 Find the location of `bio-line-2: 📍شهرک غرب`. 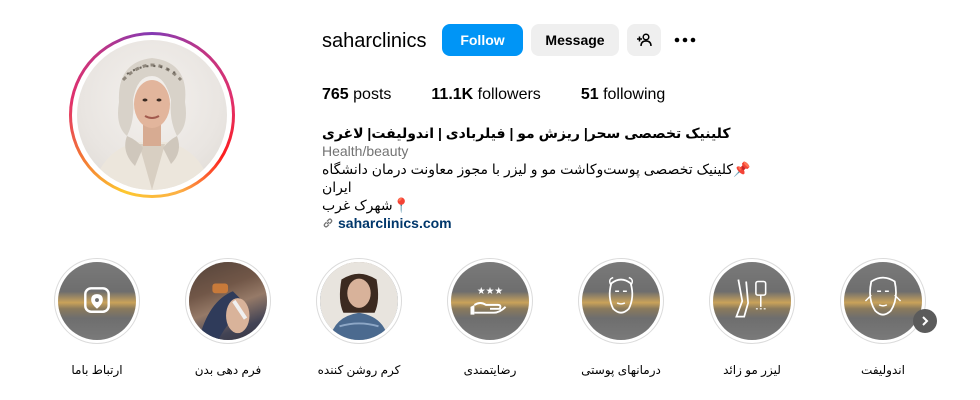

bio-line-2: 📍شهرک غرب is located at coordinates (366, 205).